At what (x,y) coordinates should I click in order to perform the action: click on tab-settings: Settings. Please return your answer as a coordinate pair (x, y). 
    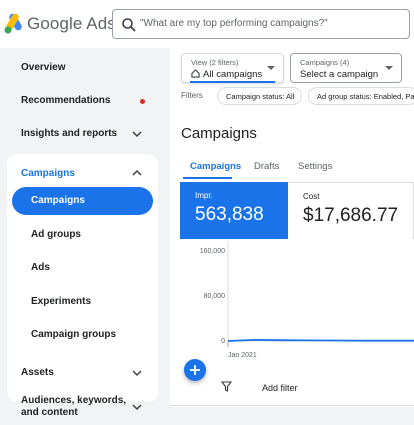
    Looking at the image, I should click on (315, 166).